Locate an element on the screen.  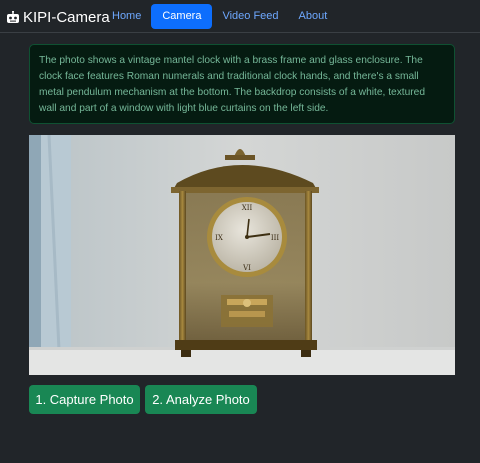
nav-home: Home is located at coordinates (126, 16).